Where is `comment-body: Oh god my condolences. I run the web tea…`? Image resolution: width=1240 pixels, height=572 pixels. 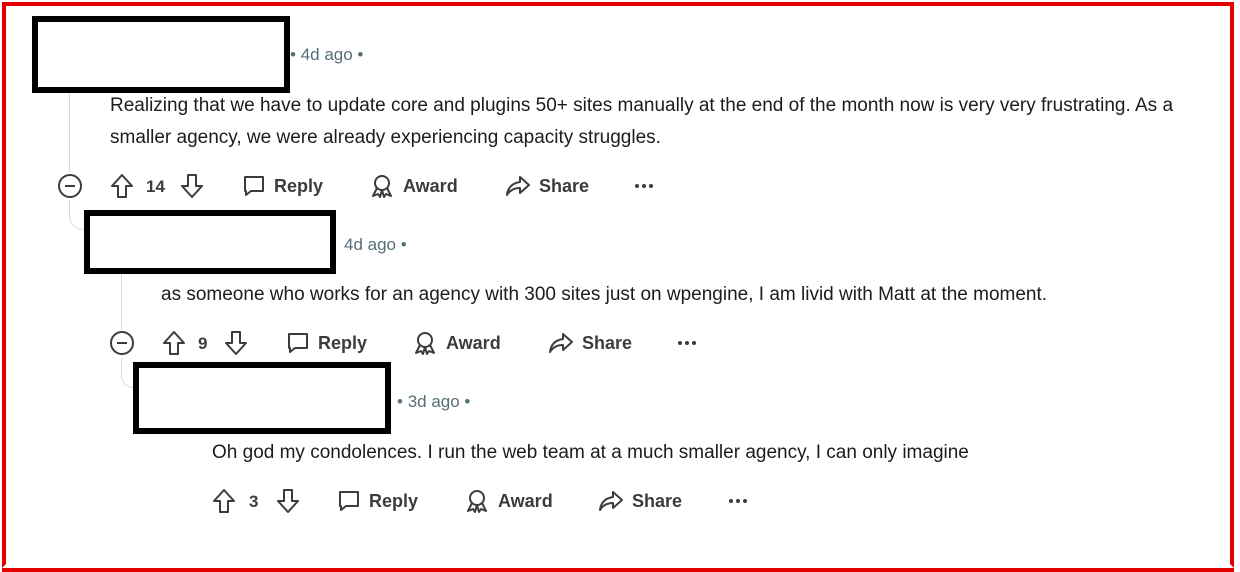
comment-body: Oh god my condolences. I run the web tea… is located at coordinates (590, 452).